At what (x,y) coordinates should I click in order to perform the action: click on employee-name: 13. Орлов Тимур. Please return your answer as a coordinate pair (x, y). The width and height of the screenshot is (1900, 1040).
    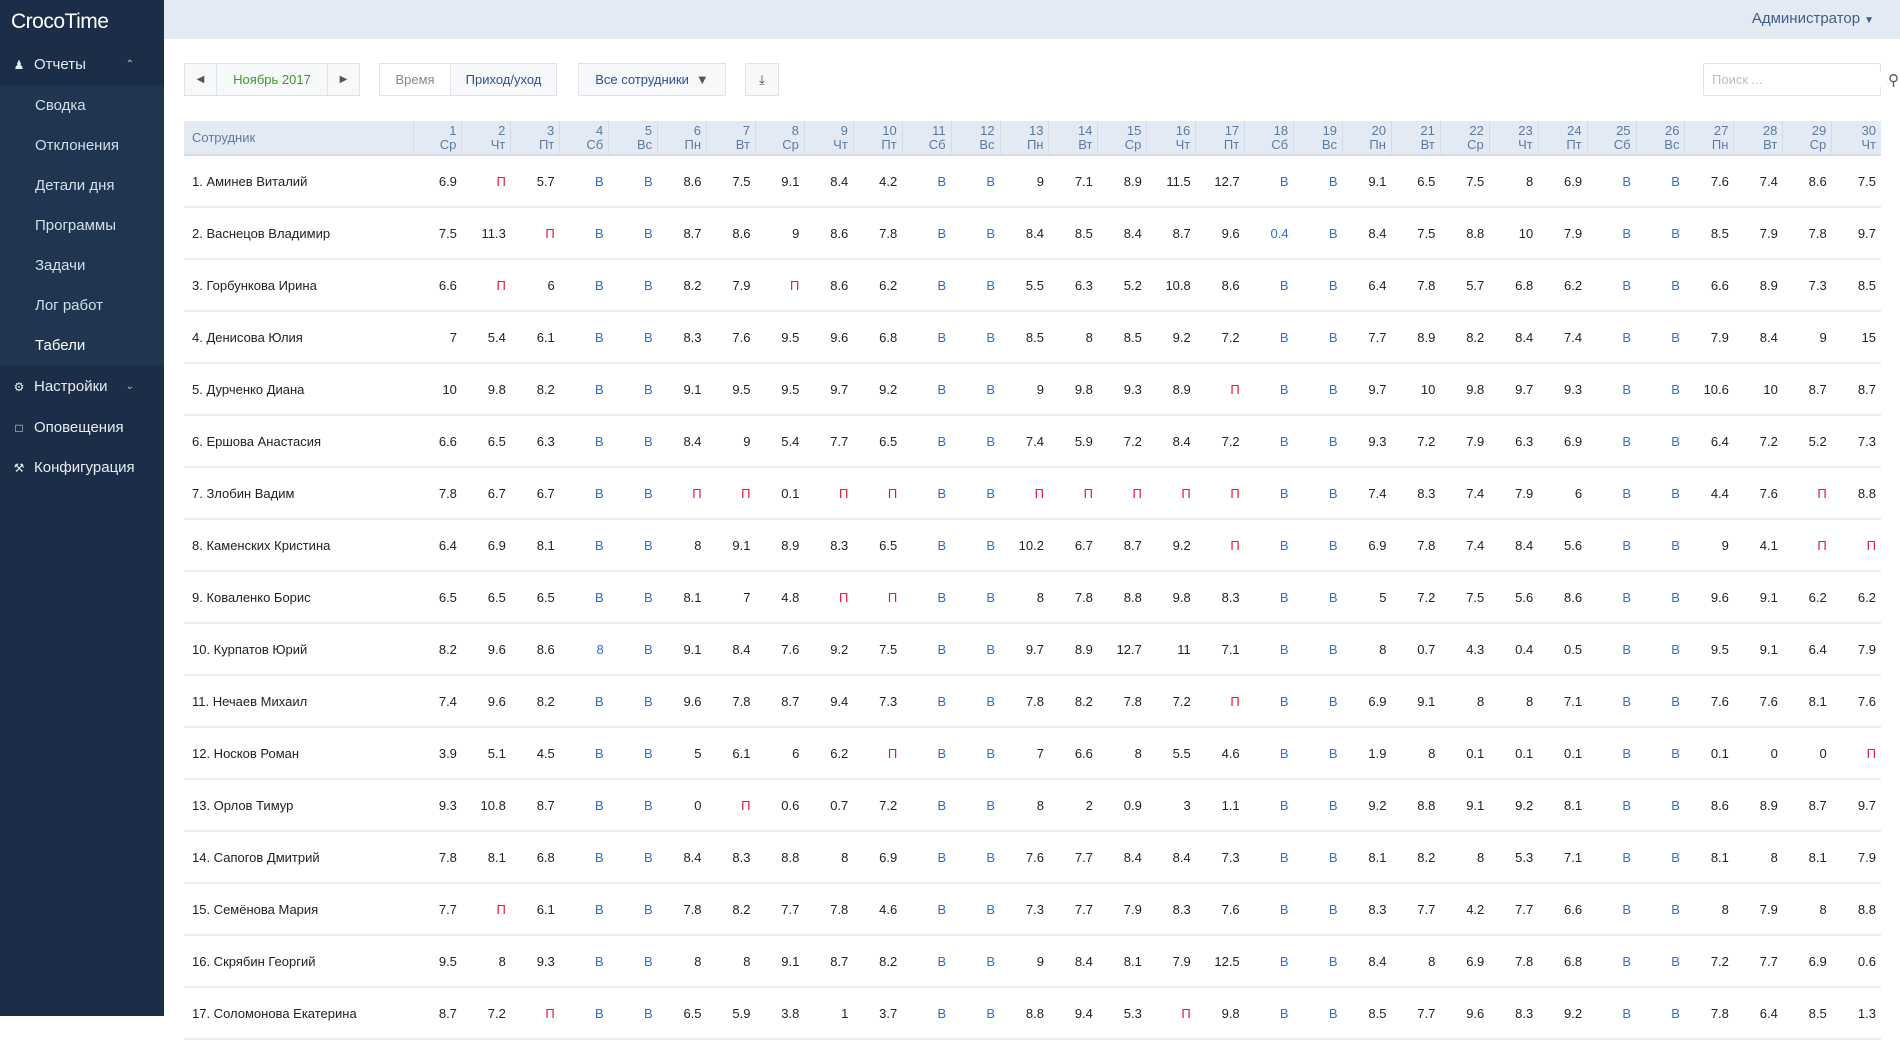
    Looking at the image, I should click on (298, 805).